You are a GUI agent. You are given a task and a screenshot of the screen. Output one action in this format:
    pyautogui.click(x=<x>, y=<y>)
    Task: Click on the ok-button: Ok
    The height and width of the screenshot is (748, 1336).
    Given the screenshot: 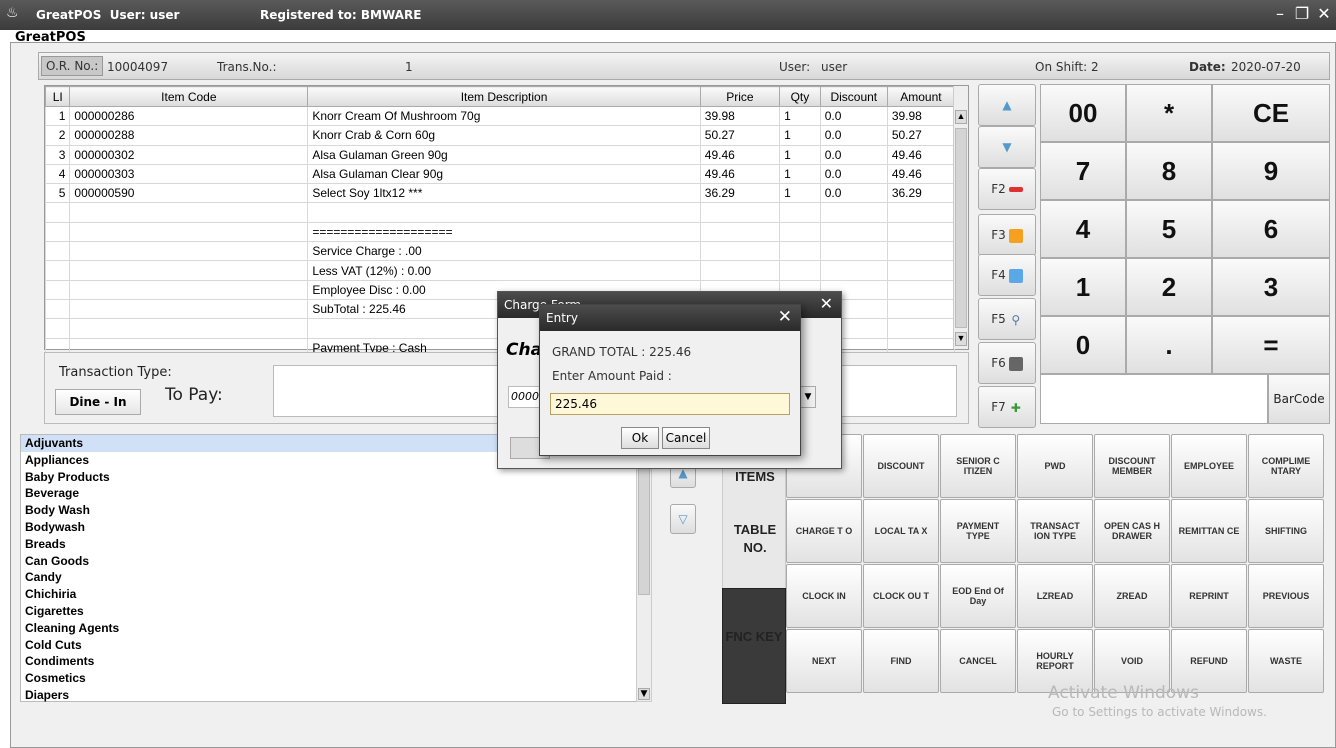 What is the action you would take?
    pyautogui.click(x=640, y=438)
    